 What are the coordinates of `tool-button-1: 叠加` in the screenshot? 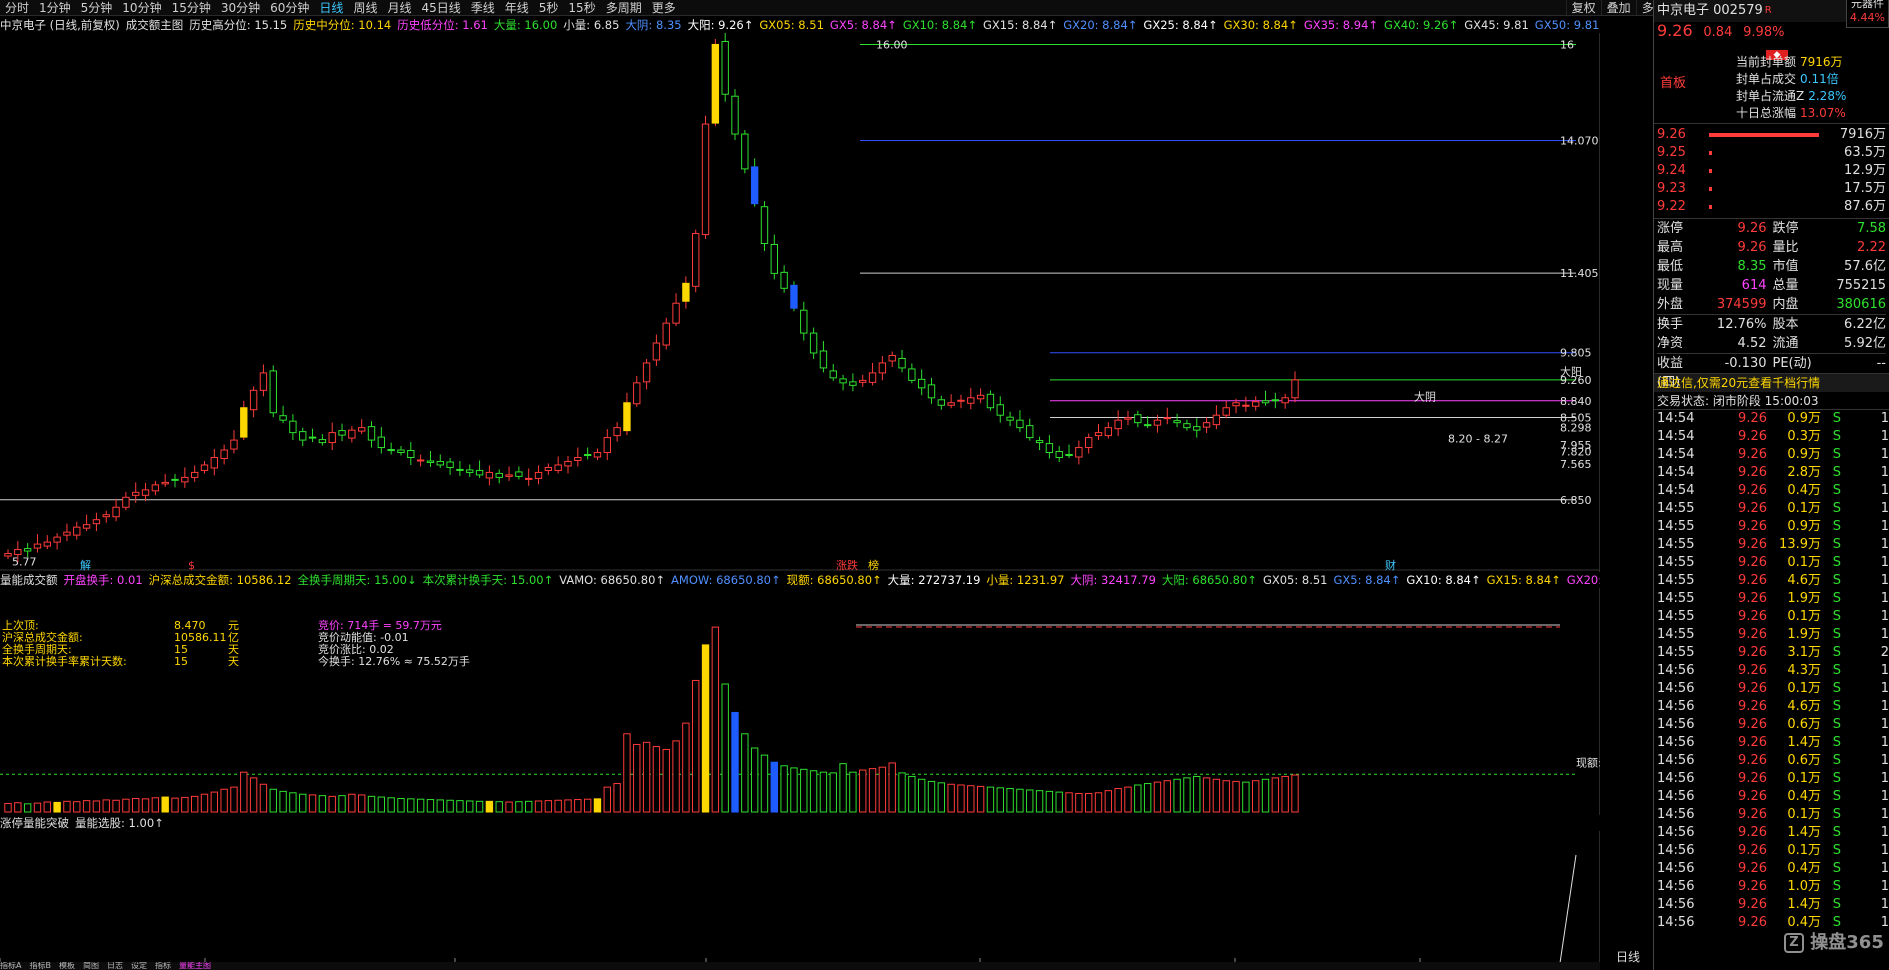 It's located at (1618, 7).